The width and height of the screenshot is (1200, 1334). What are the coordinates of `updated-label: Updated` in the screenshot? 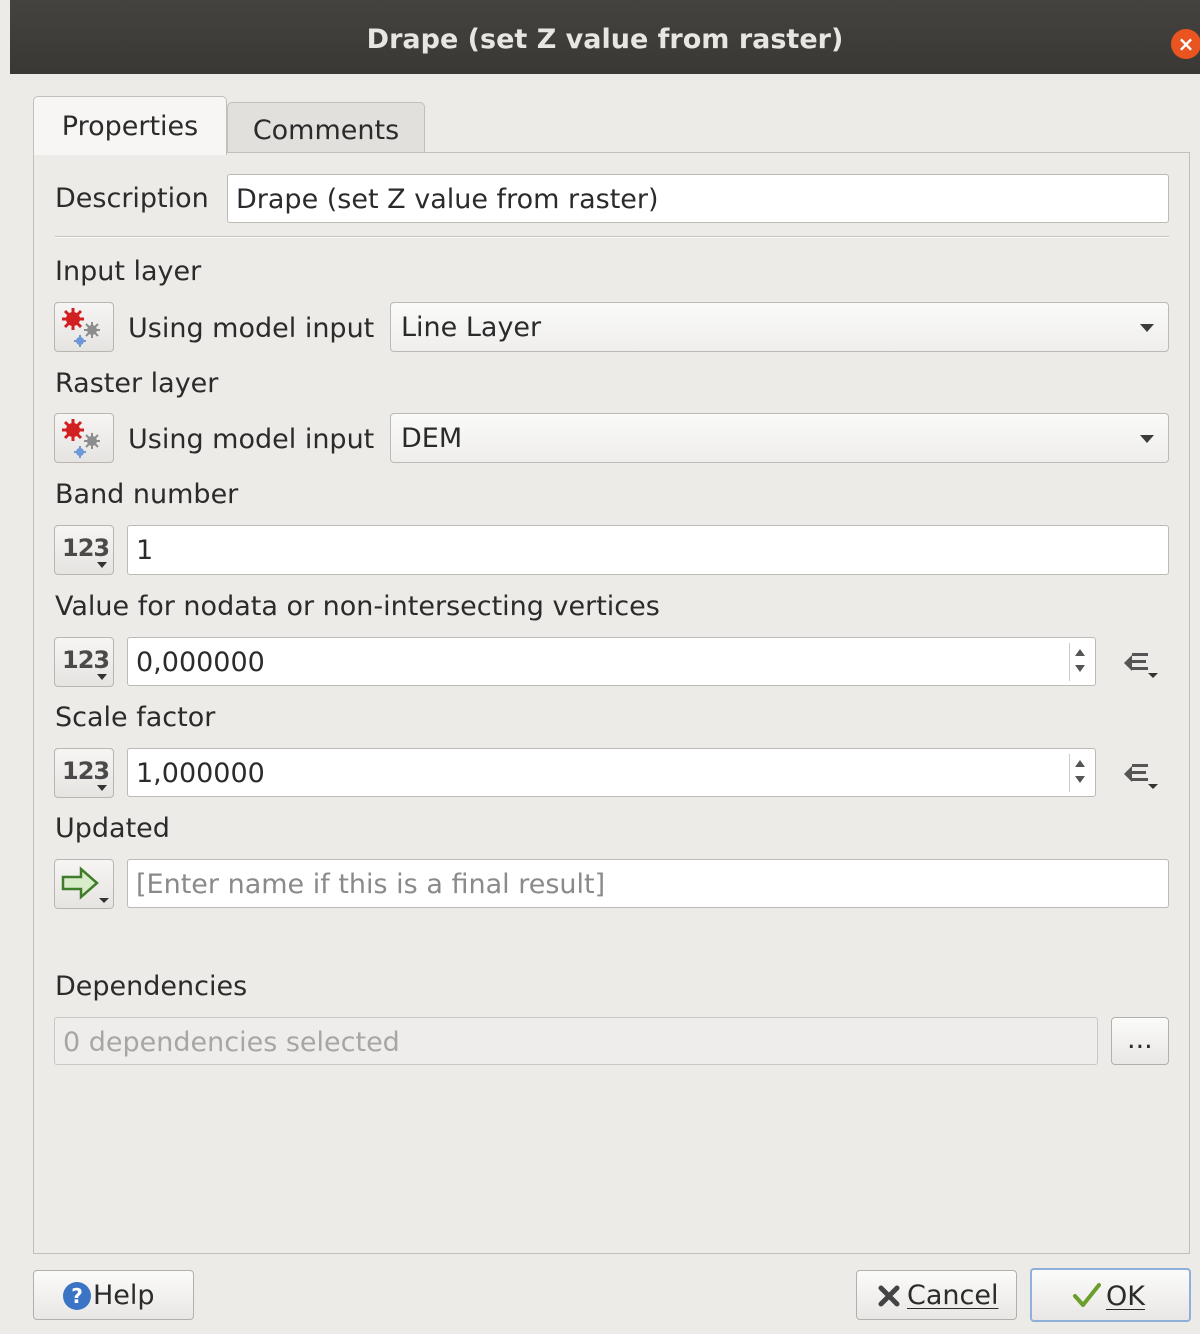 It's located at (112, 828).